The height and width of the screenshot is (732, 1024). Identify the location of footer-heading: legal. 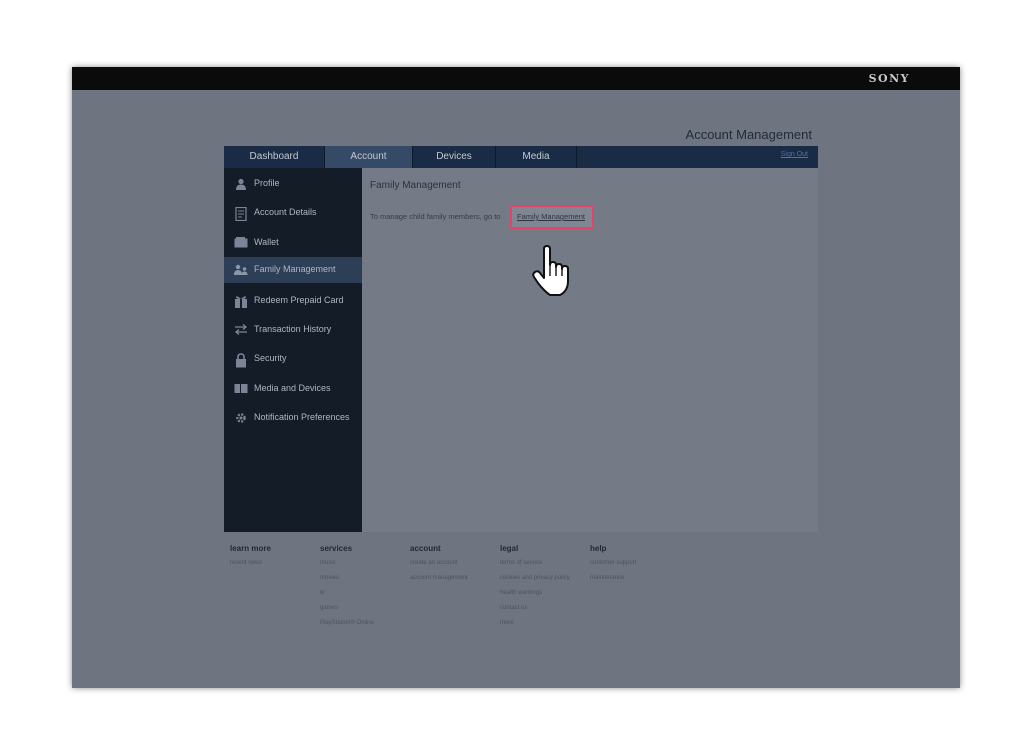
(509, 548).